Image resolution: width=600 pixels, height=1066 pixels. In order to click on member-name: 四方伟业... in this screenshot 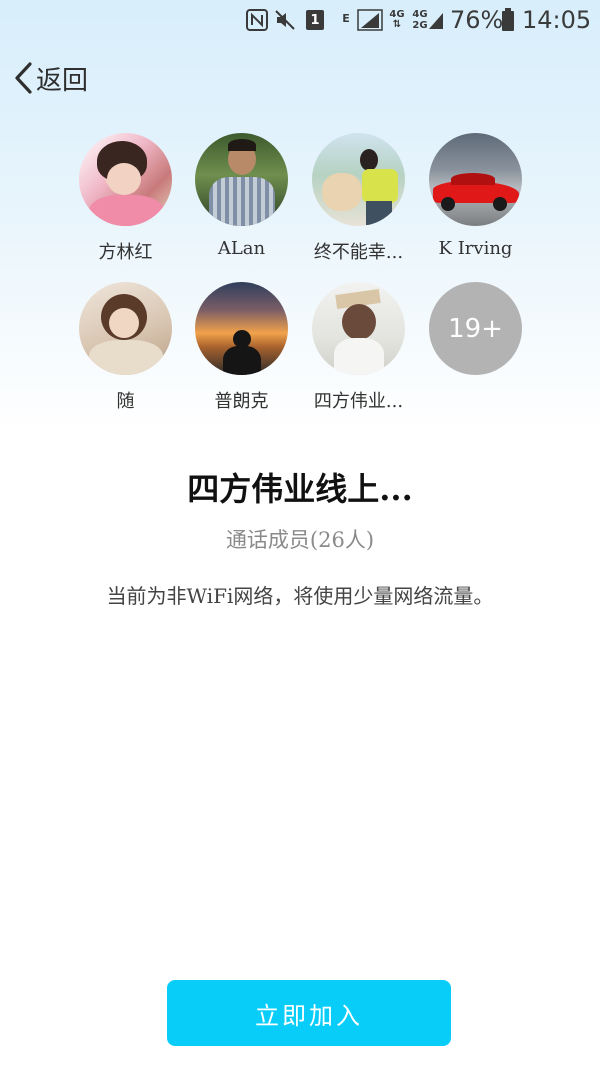, I will do `click(358, 401)`.